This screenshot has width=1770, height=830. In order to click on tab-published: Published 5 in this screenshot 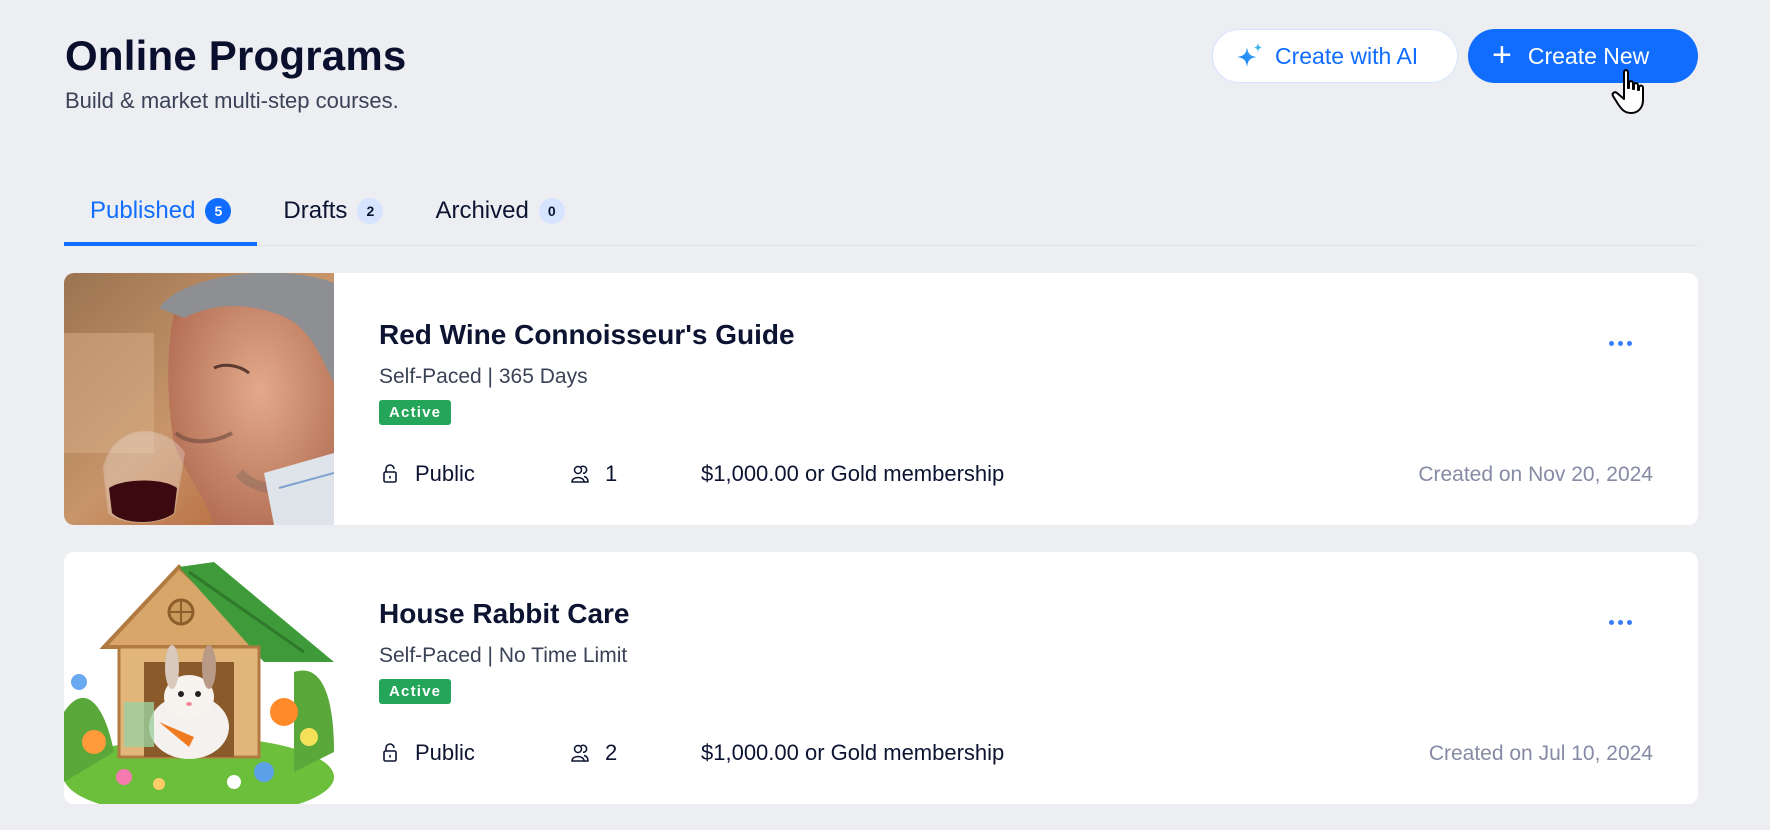, I will do `click(161, 212)`.